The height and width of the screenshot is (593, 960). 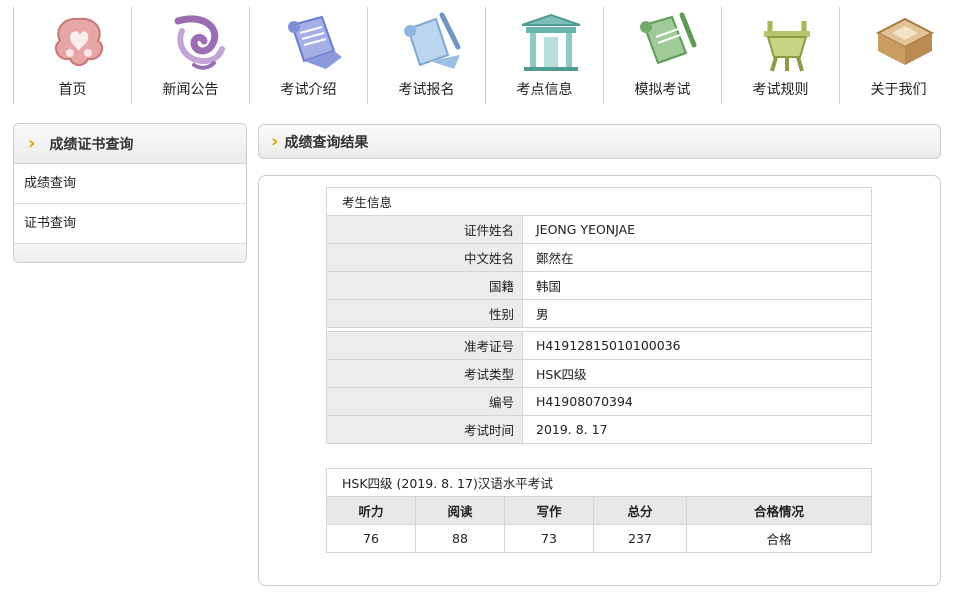 I want to click on nav-label: 考点信息, so click(x=544, y=90).